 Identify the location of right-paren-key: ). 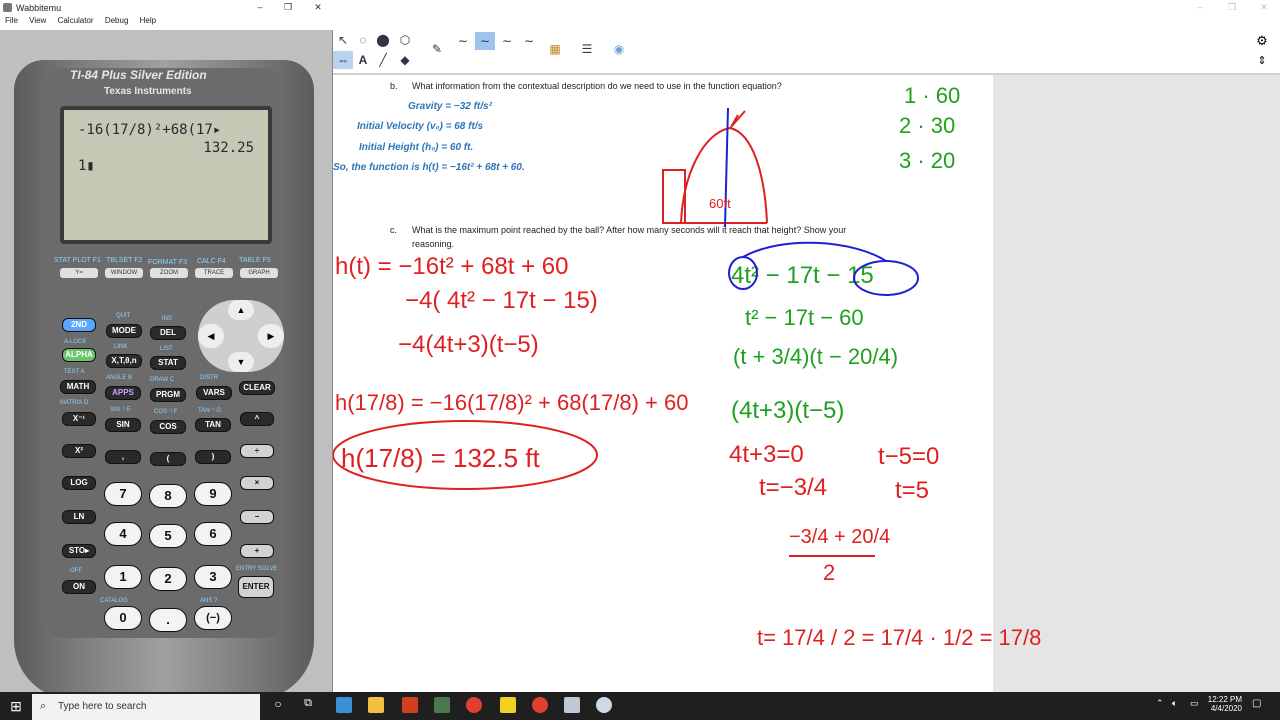
(213, 457).